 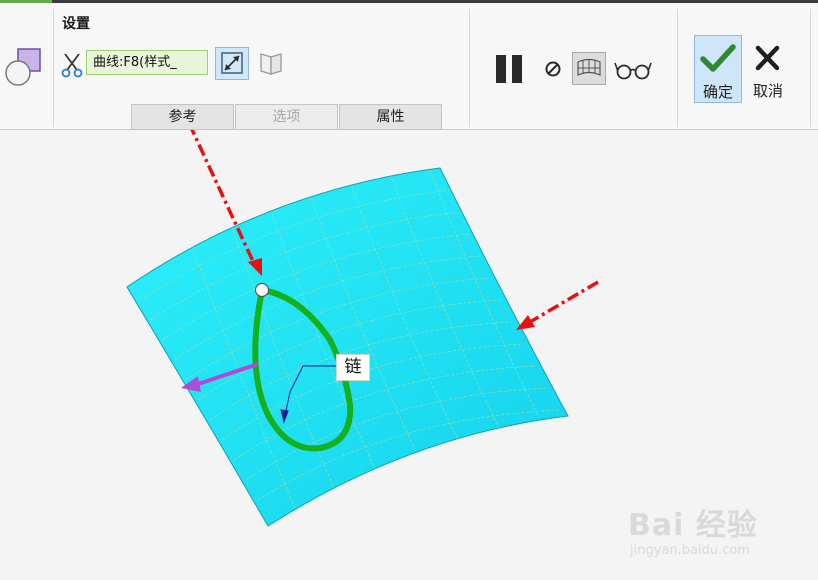 I want to click on settings-group-title: 设置, so click(x=76, y=24).